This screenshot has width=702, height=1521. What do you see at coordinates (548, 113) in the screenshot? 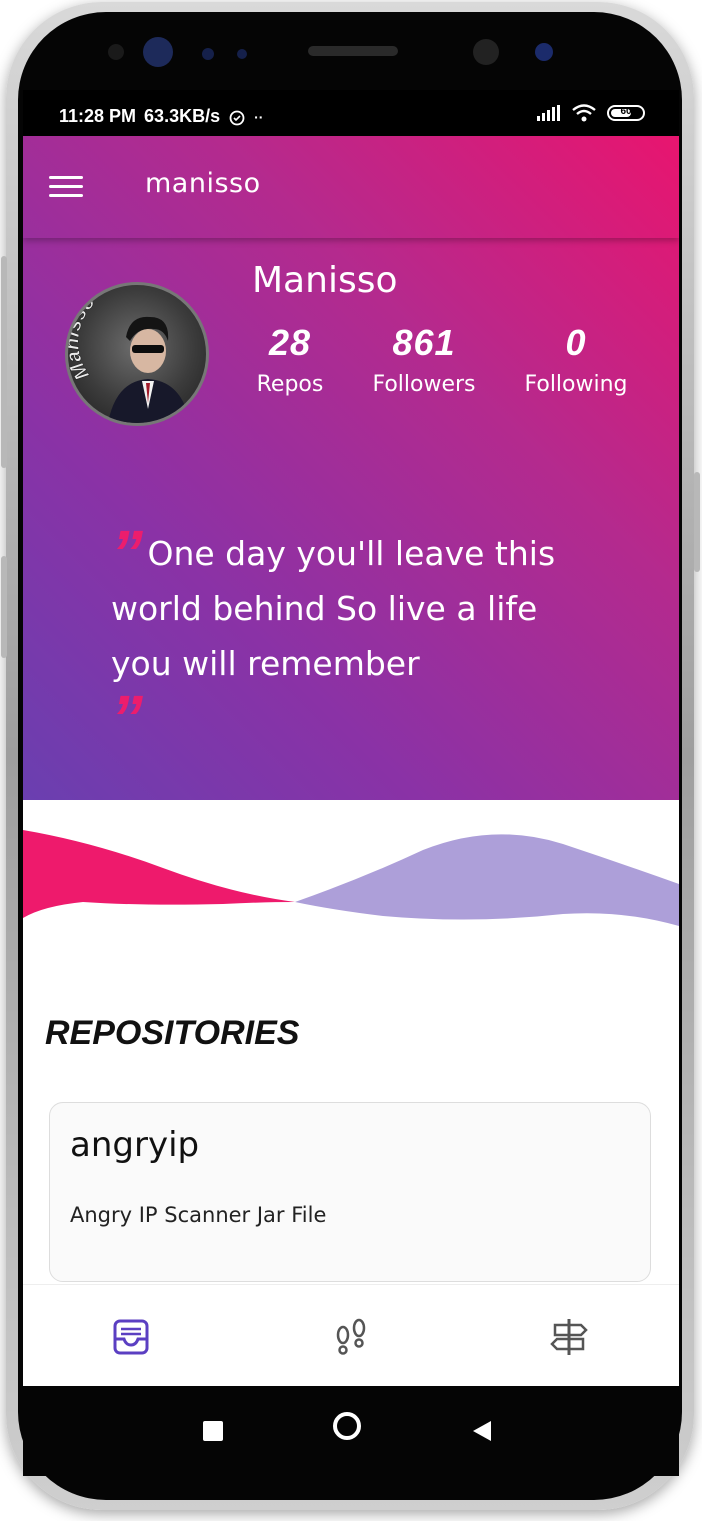
I see `signal-icon` at bounding box center [548, 113].